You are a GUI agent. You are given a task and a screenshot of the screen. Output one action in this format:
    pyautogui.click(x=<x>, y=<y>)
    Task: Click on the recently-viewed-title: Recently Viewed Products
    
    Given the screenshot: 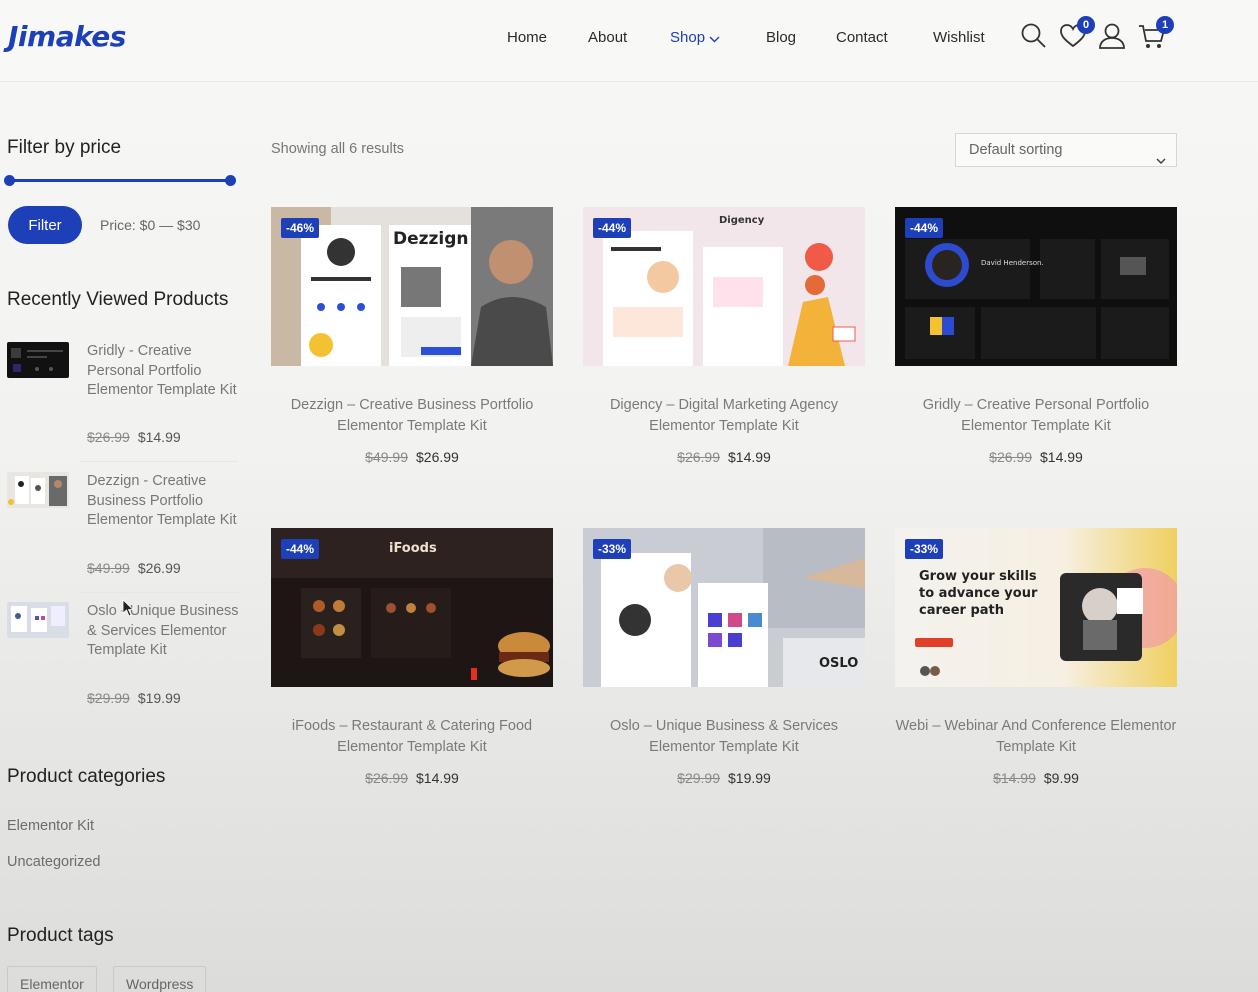 What is the action you would take?
    pyautogui.click(x=118, y=299)
    